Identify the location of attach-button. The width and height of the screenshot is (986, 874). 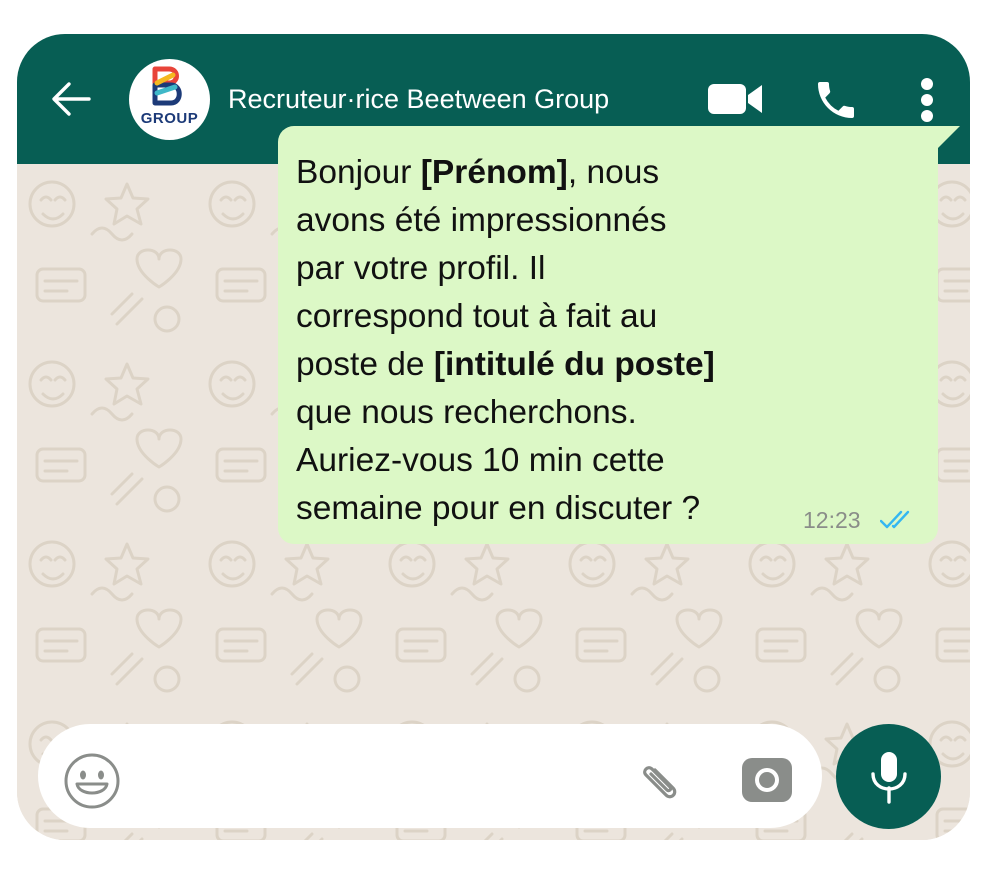
(663, 782).